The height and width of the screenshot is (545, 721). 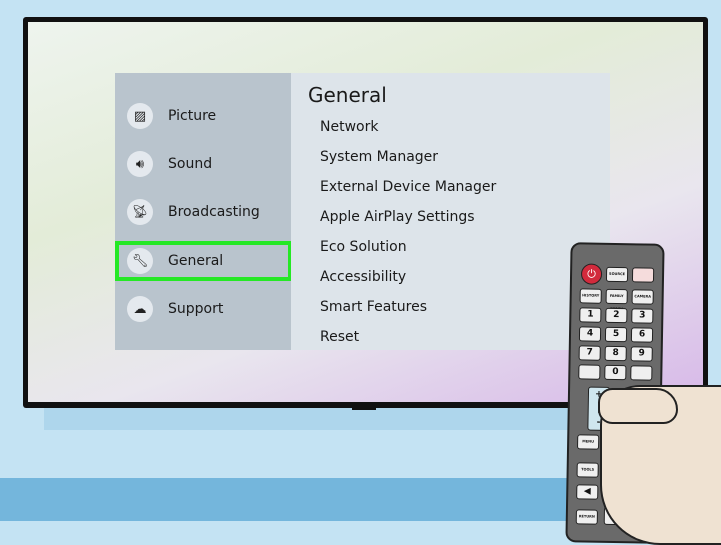 What do you see at coordinates (140, 164) in the screenshot?
I see `speaker-icon: 🔊︎` at bounding box center [140, 164].